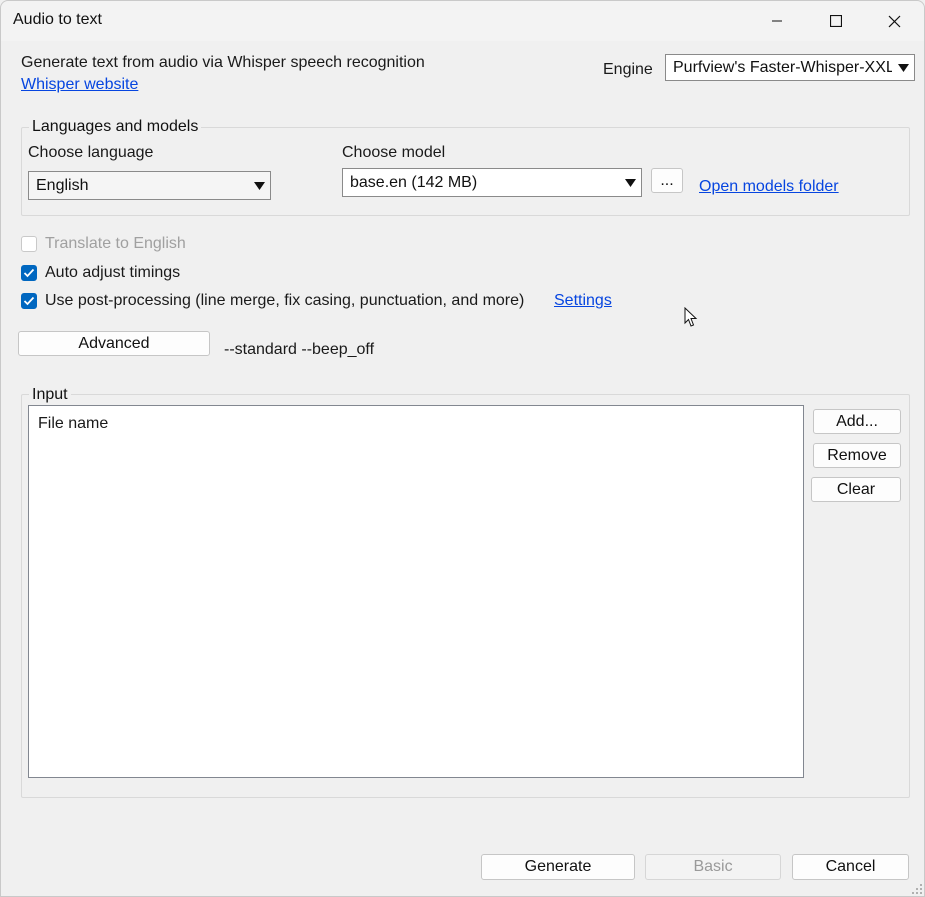 This screenshot has width=925, height=897. Describe the element at coordinates (583, 301) in the screenshot. I see `settings-link: Settings` at that location.